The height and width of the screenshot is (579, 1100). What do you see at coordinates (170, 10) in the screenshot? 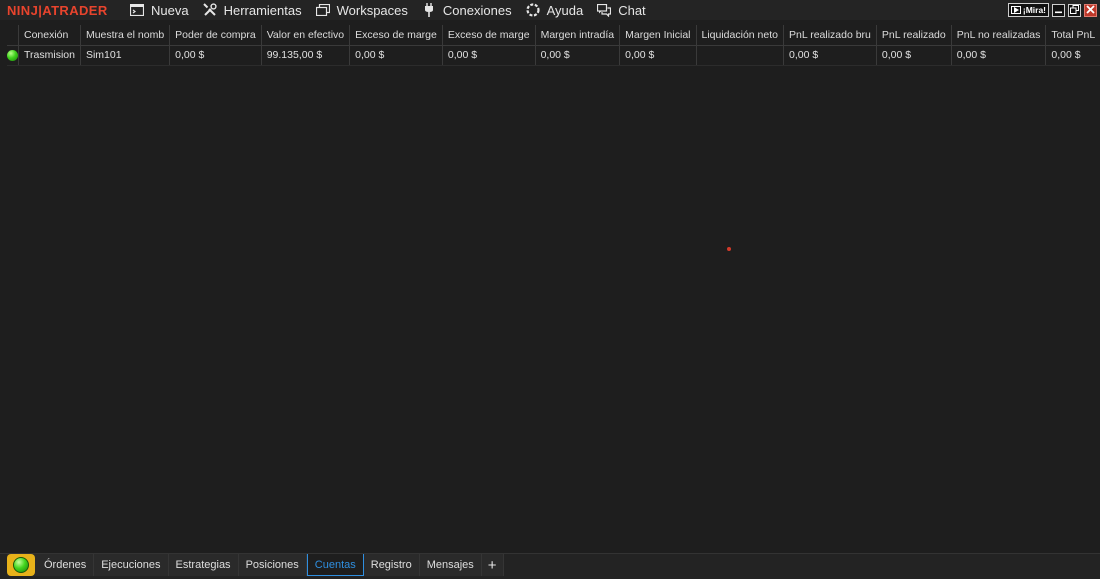
I see `menu-label: Nueva` at bounding box center [170, 10].